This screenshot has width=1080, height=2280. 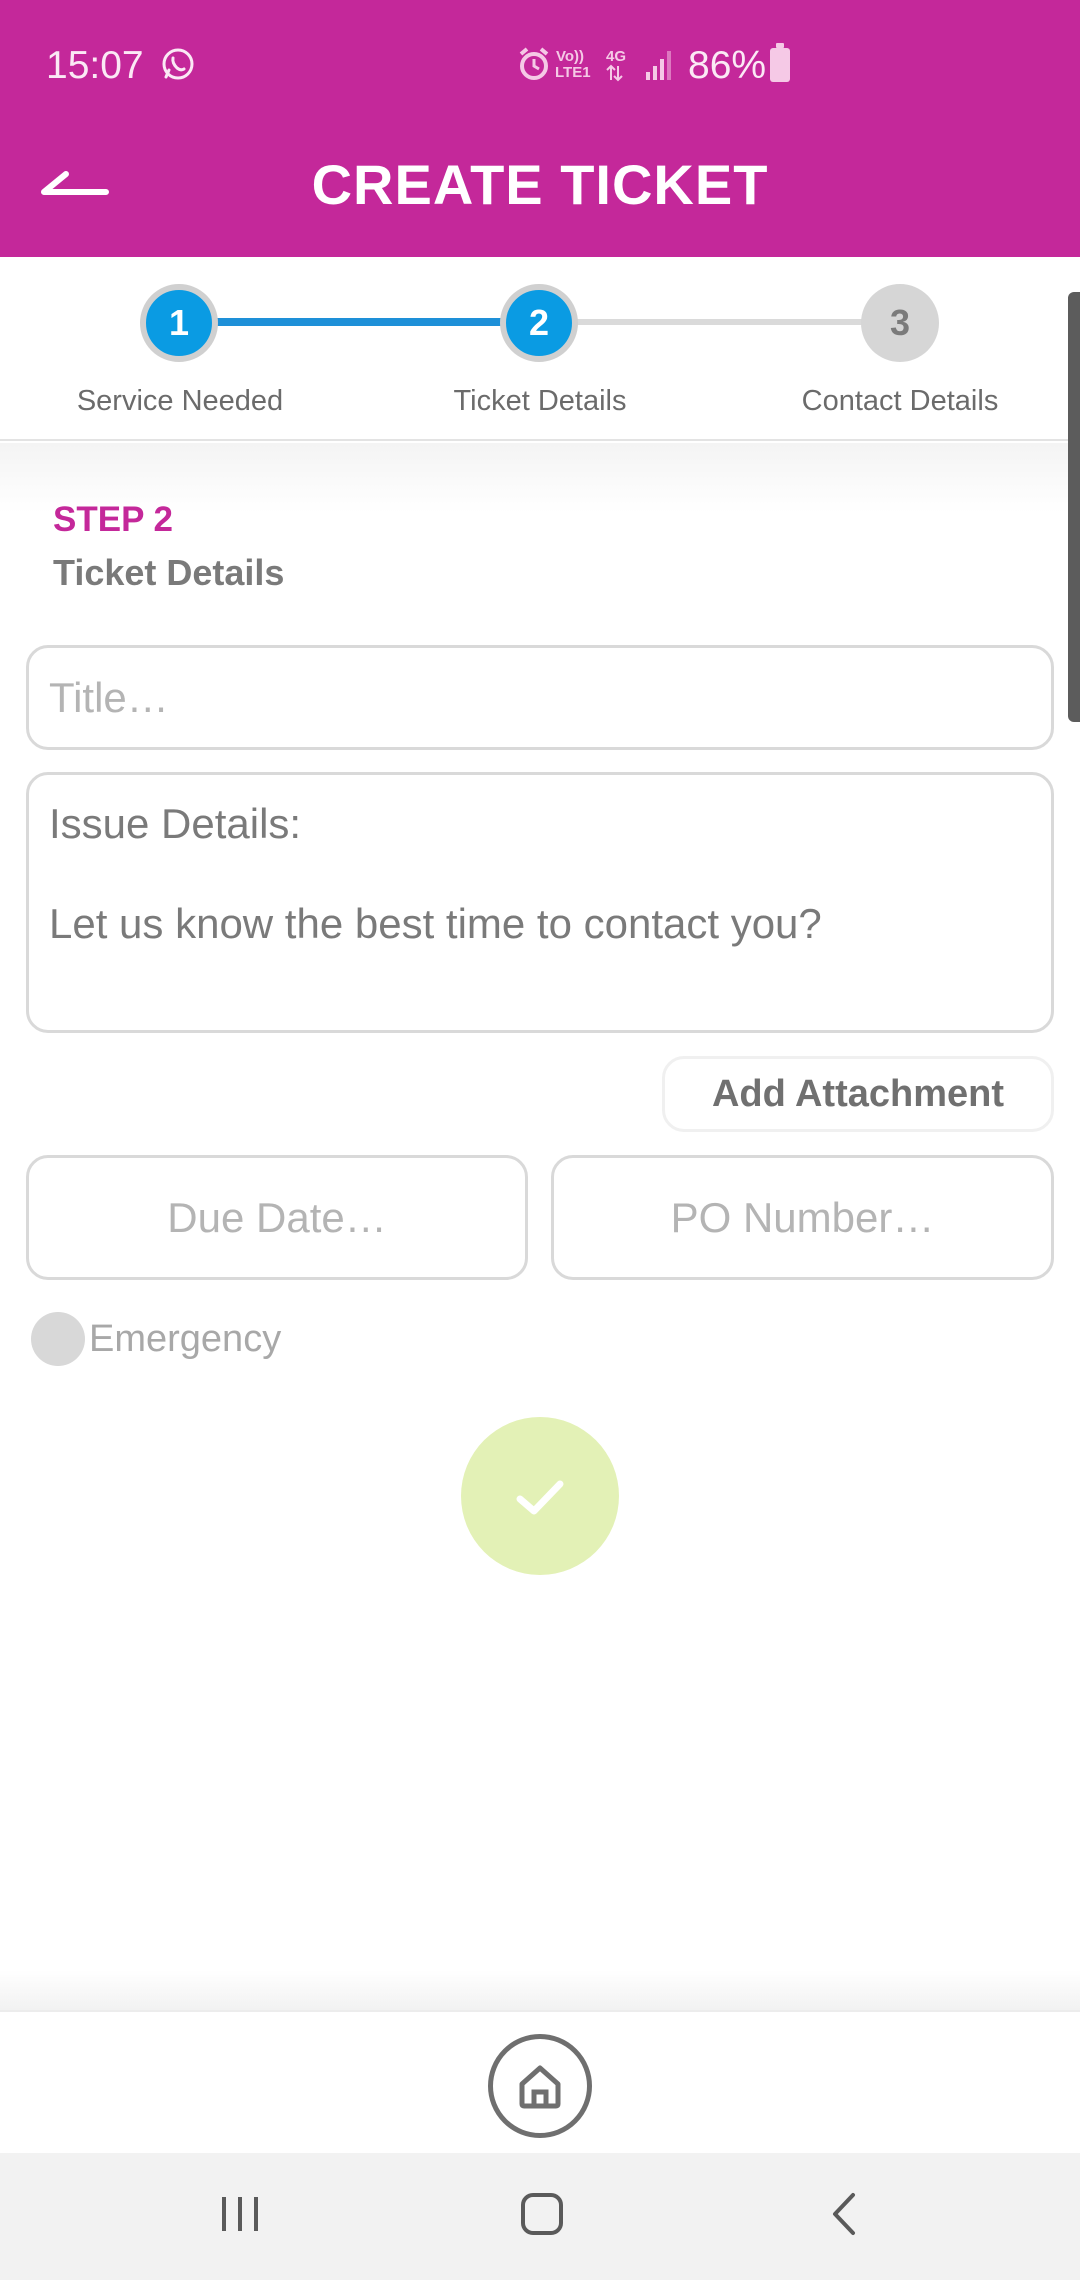 I want to click on step-2-indicator: 2, so click(x=539, y=323).